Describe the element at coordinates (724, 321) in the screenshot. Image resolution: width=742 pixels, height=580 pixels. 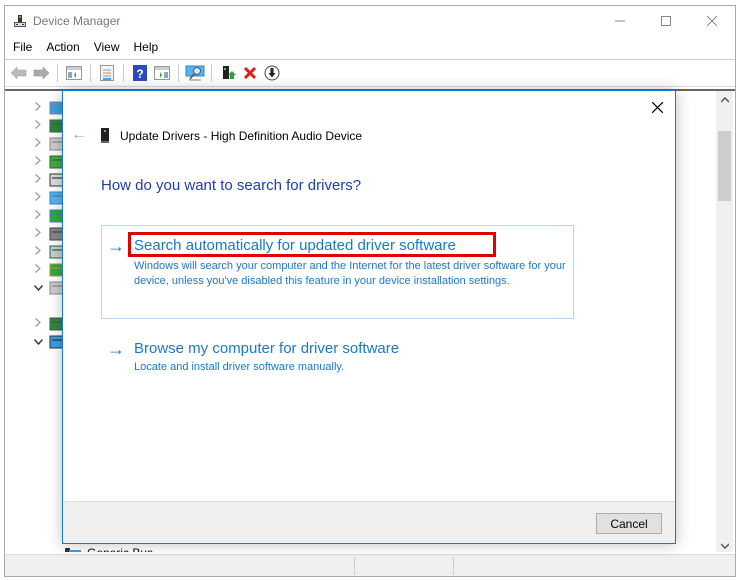
I see `vertical-scrollbar` at that location.